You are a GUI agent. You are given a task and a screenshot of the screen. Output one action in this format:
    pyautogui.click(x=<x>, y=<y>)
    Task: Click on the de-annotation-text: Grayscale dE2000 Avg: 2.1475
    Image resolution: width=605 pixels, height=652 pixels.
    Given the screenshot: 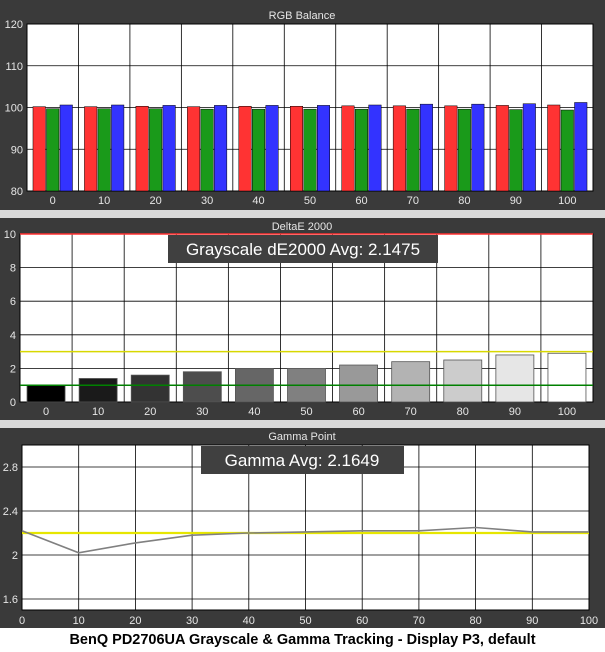 What is the action you would take?
    pyautogui.click(x=303, y=249)
    